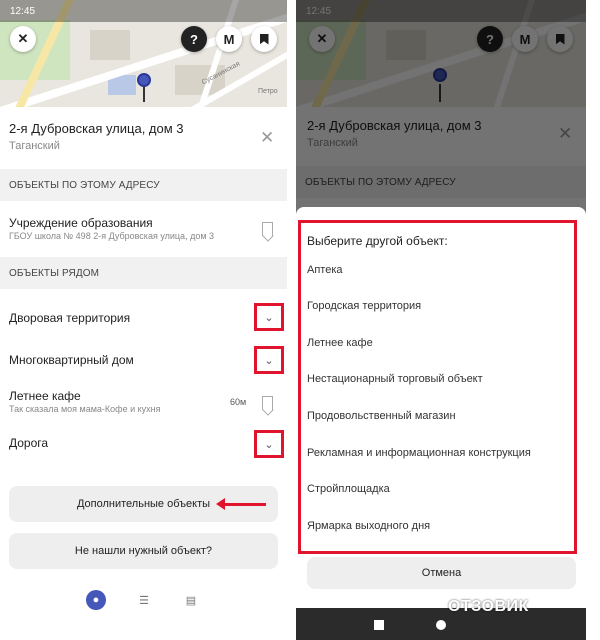  Describe the element at coordinates (348, 489) in the screenshot. I see `picker-option: Стройплощадка` at that location.